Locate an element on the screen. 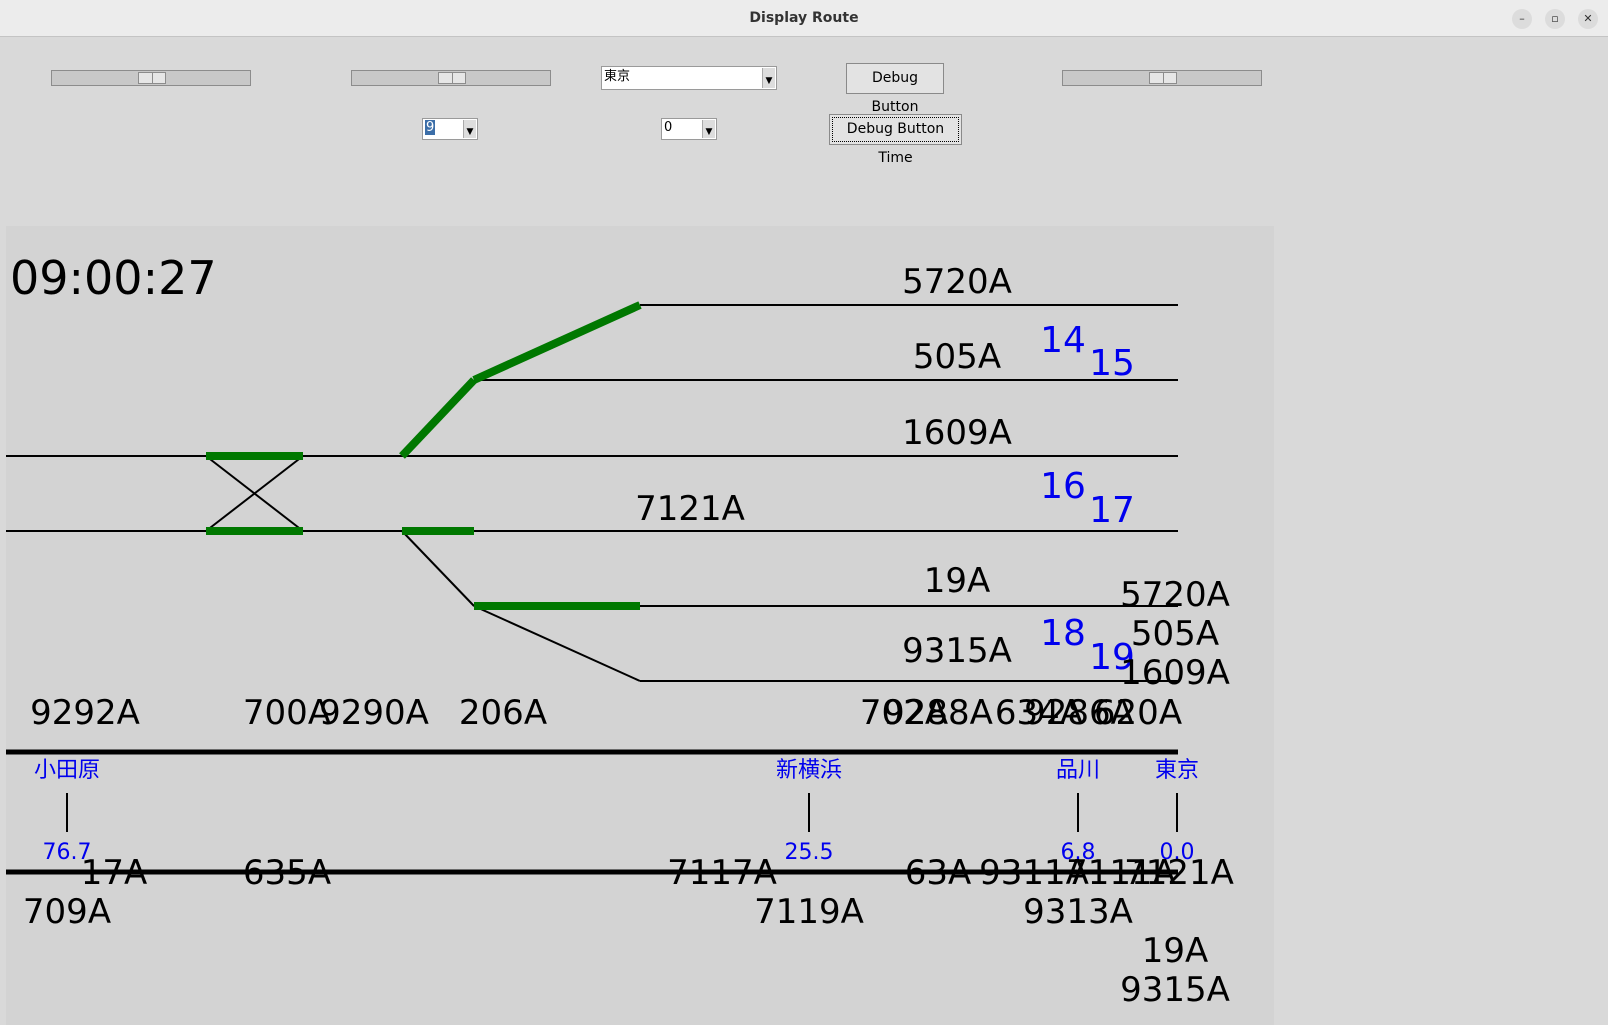  window-title: Display Route is located at coordinates (804, 18).